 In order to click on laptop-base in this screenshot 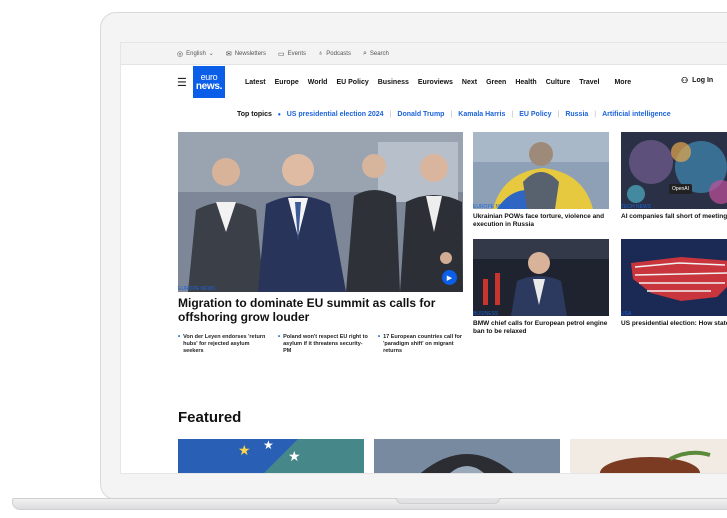, I will do `click(369, 504)`.